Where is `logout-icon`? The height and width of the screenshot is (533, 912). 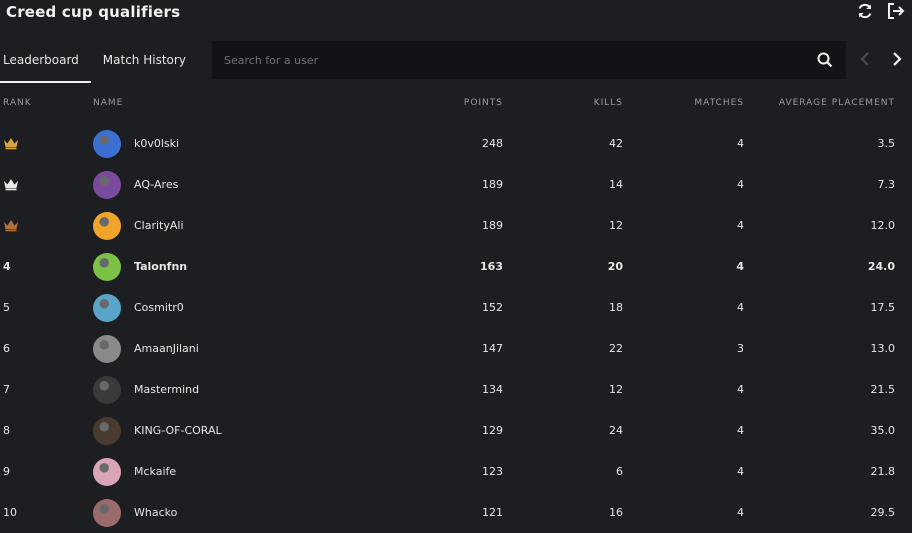 logout-icon is located at coordinates (896, 11).